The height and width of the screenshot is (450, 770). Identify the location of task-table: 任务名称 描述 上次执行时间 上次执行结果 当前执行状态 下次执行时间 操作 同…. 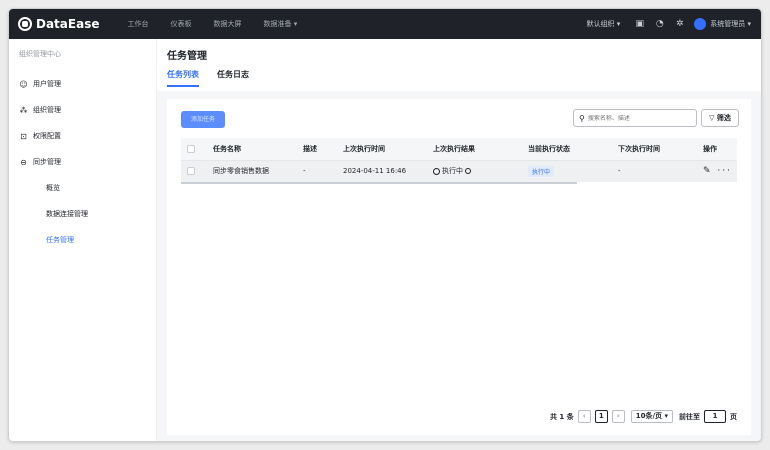
(459, 160).